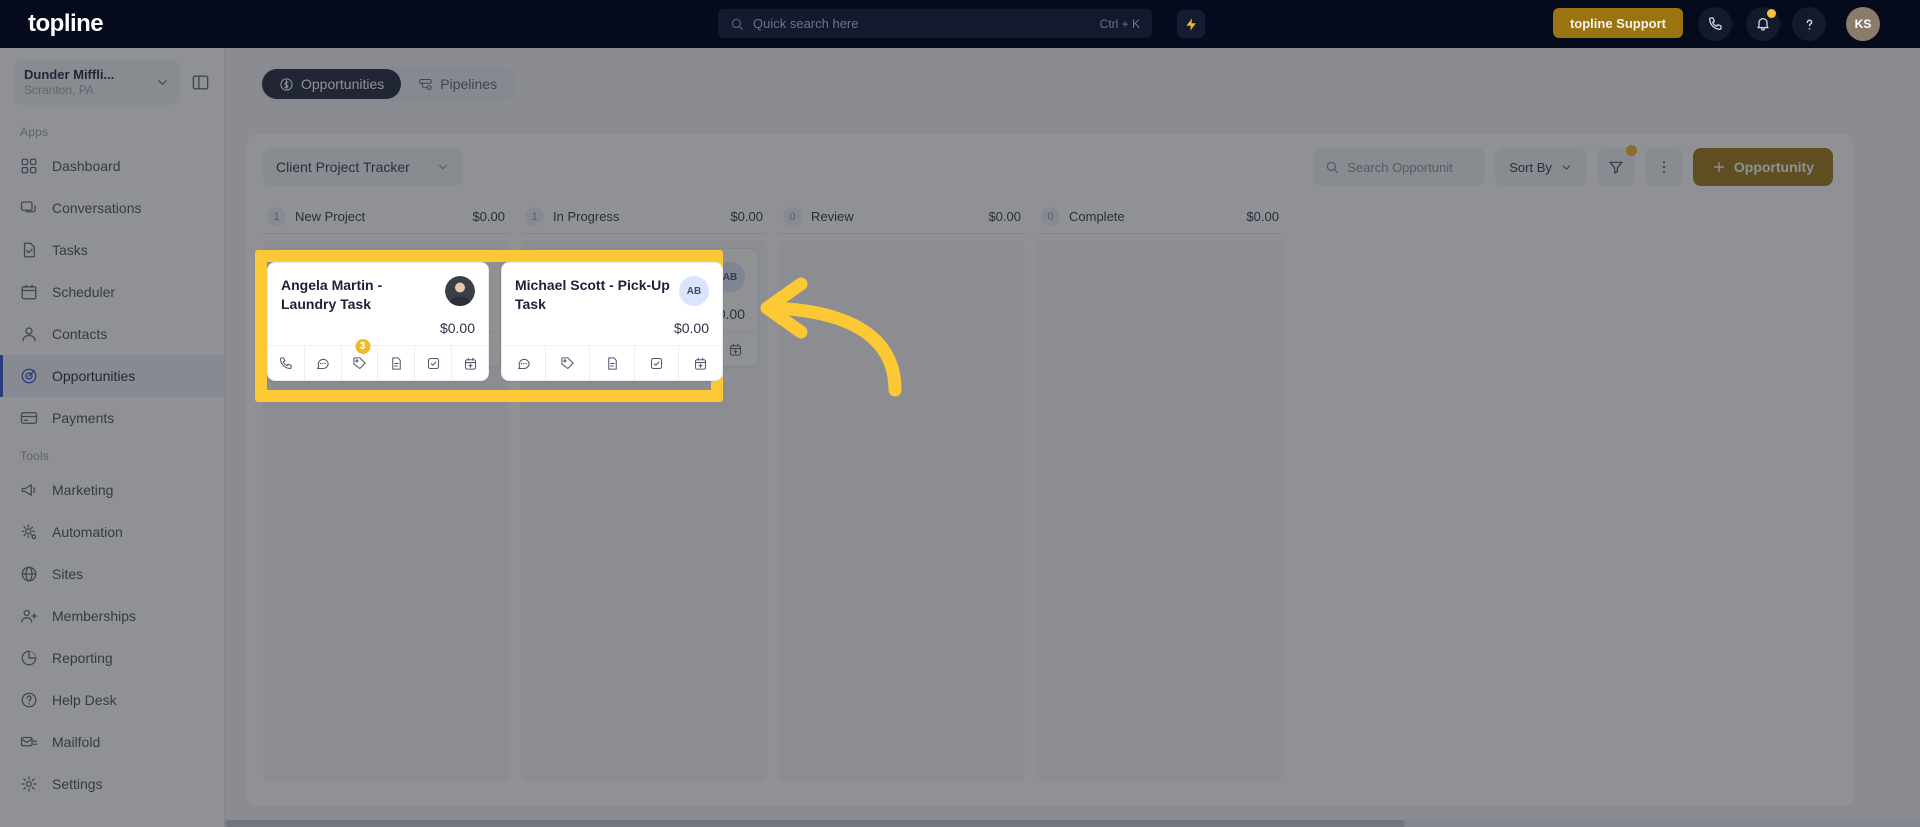 The image size is (1920, 827). Describe the element at coordinates (82, 658) in the screenshot. I see `sidebar-item-label: Reporting` at that location.